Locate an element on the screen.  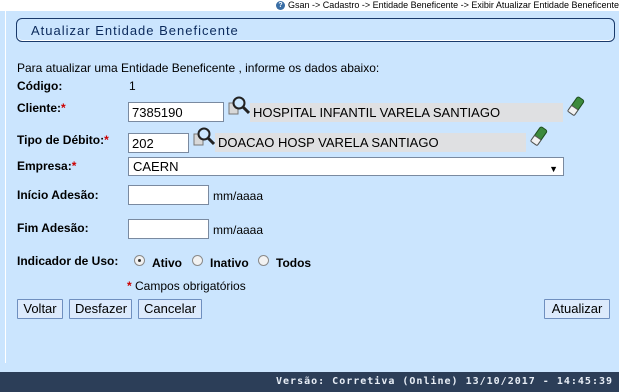
radio-ativo is located at coordinates (139, 260).